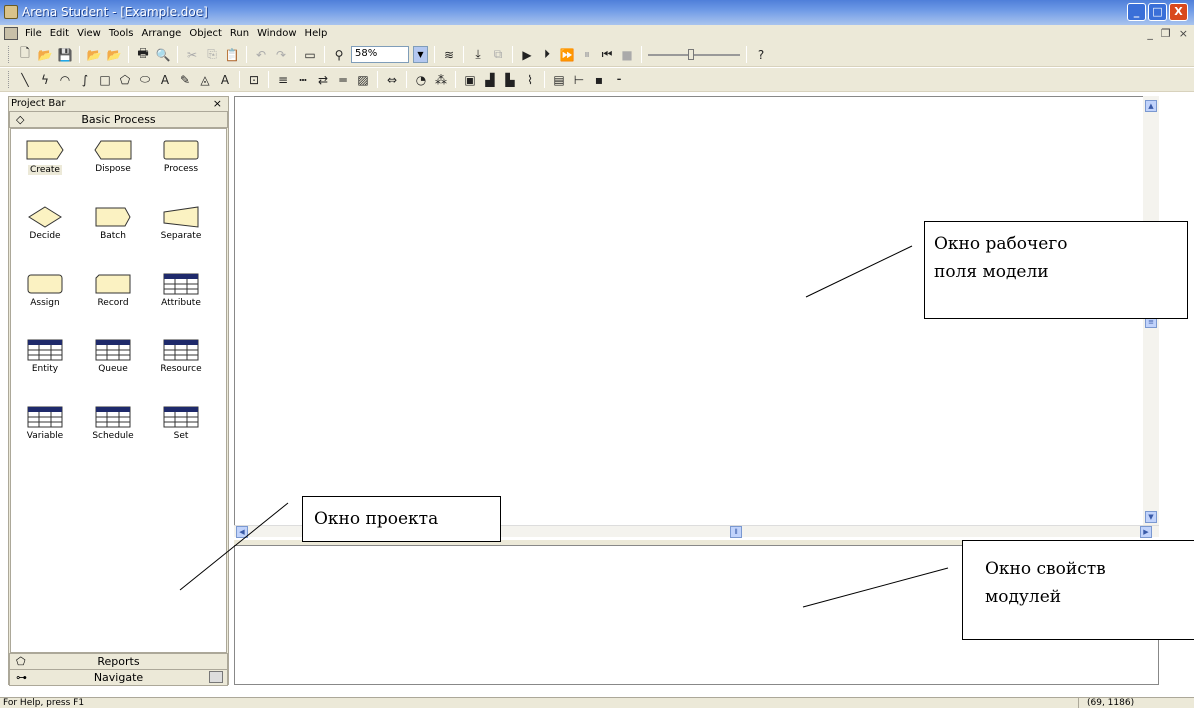 The image size is (1194, 708). Describe the element at coordinates (254, 80) in the screenshot. I see `window-background-icon: ⊡` at that location.